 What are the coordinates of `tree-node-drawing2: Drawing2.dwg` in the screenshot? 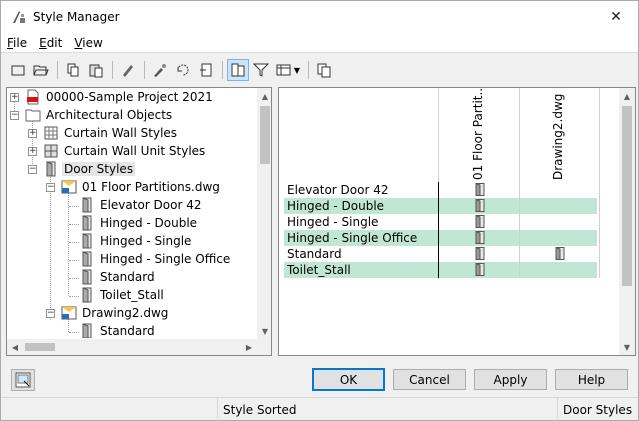 It's located at (115, 313).